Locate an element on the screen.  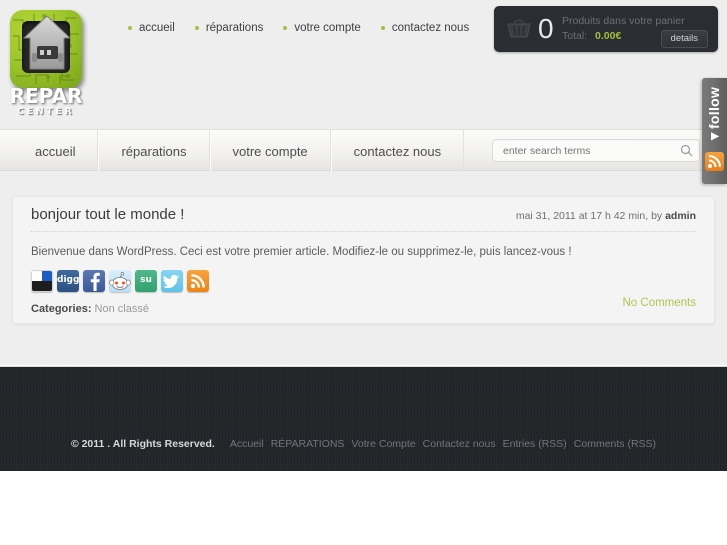
rss-icon is located at coordinates (714, 161).